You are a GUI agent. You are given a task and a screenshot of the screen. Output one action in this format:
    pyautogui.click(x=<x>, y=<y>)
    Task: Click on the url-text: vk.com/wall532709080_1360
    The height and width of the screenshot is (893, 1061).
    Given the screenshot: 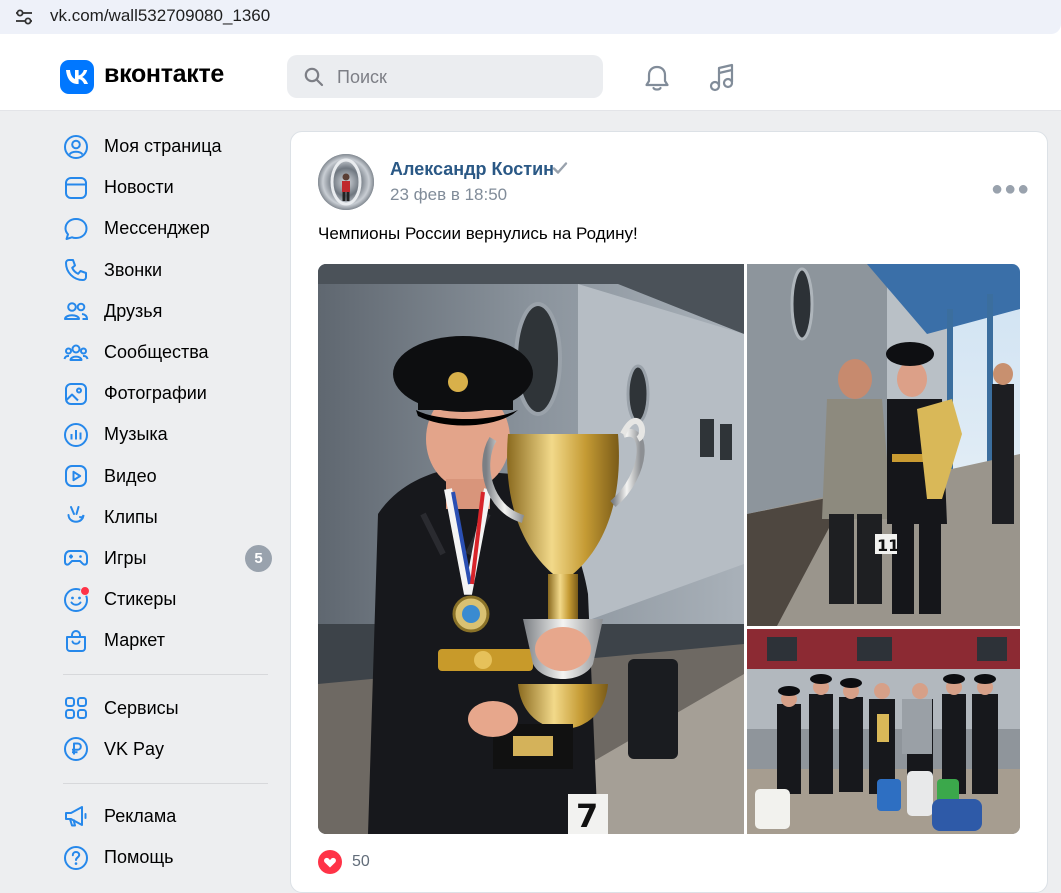 What is the action you would take?
    pyautogui.click(x=160, y=15)
    